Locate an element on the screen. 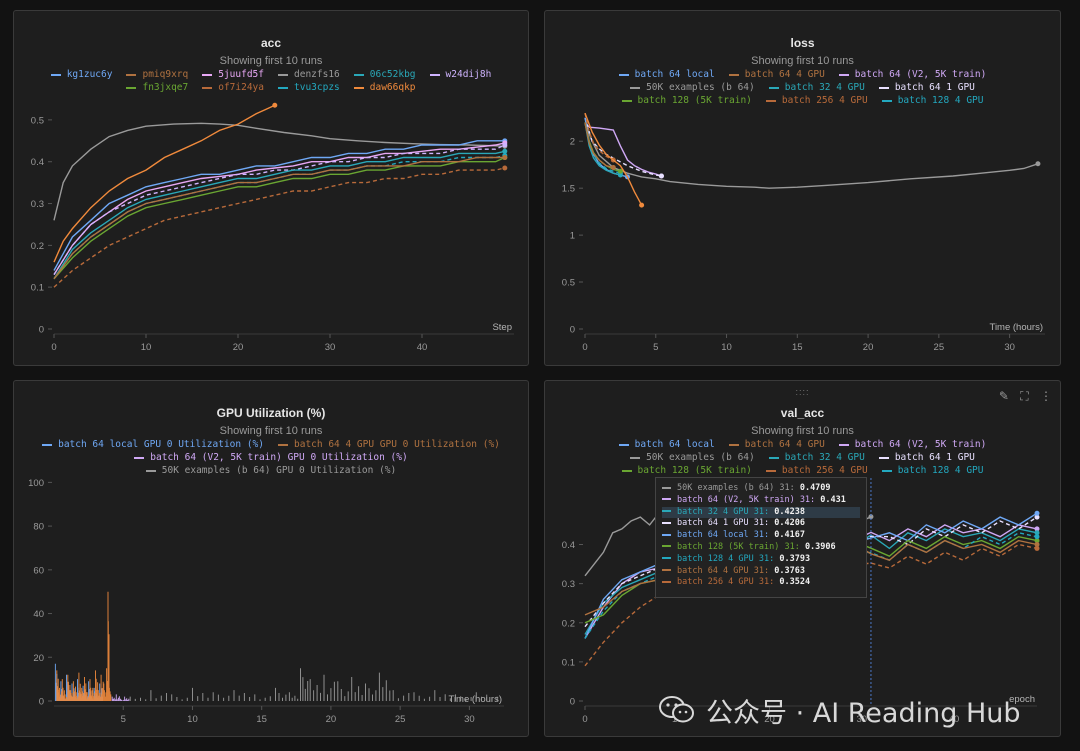  tooltip-value: 0.3793 is located at coordinates (795, 558).